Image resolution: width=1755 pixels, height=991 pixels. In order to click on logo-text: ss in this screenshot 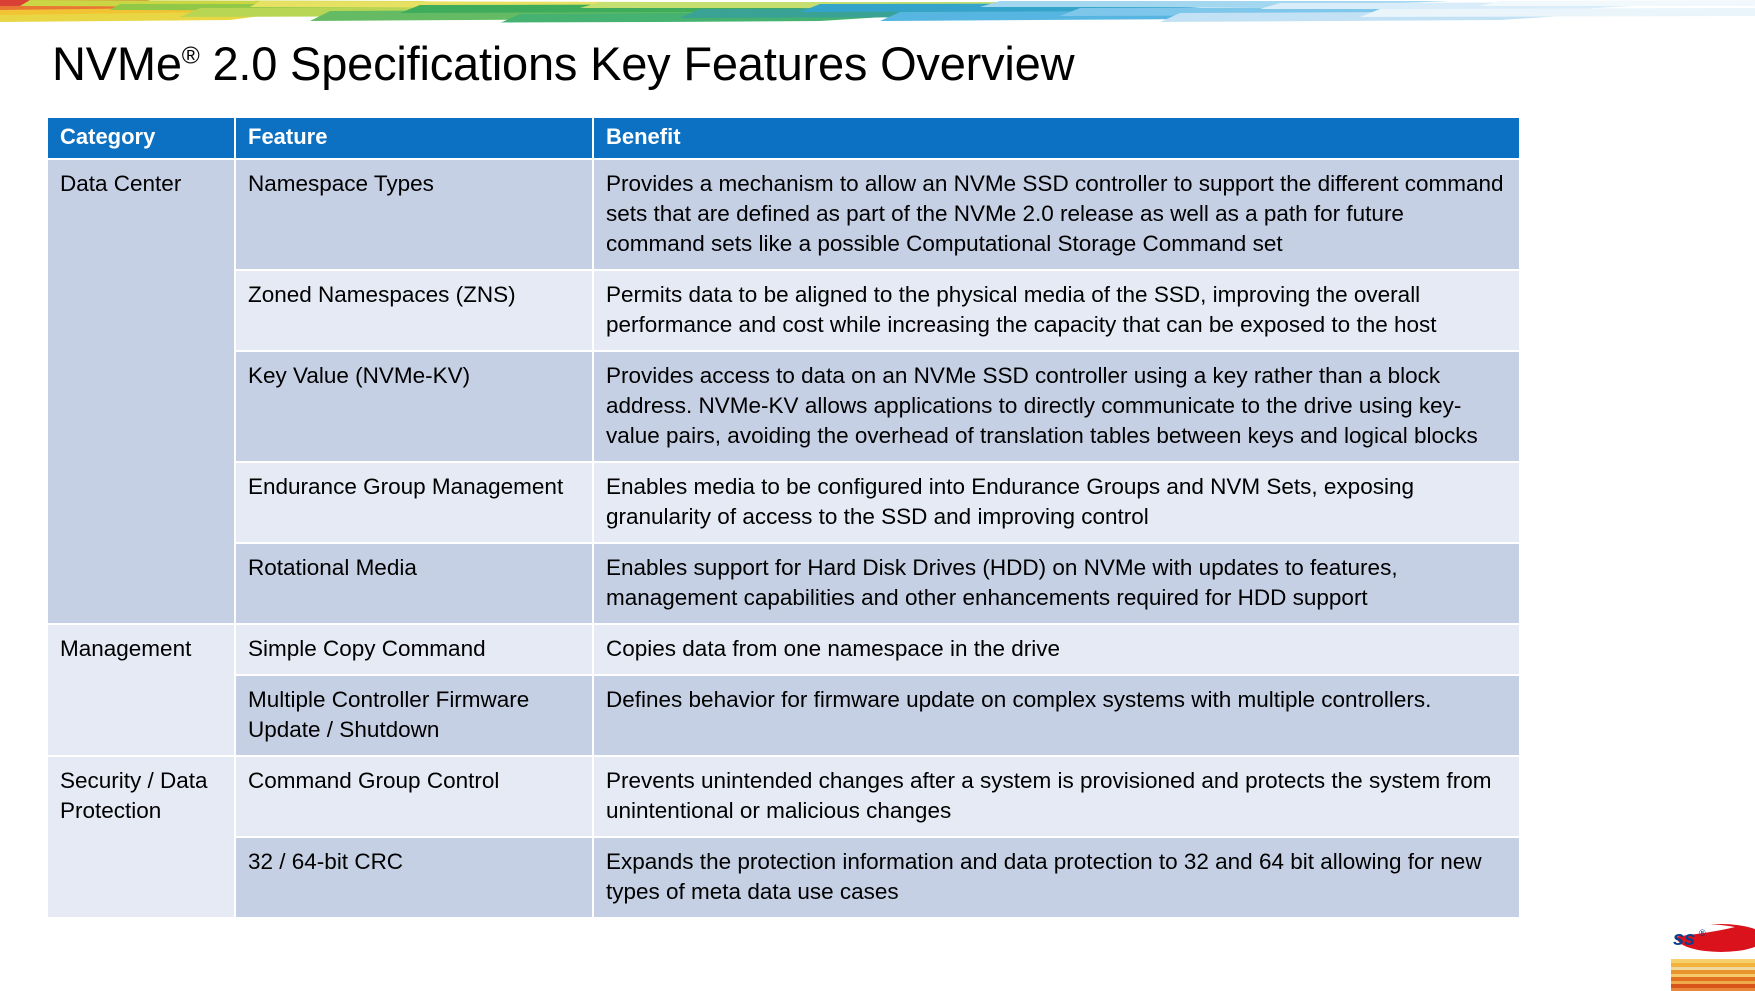, I will do `click(1684, 939)`.